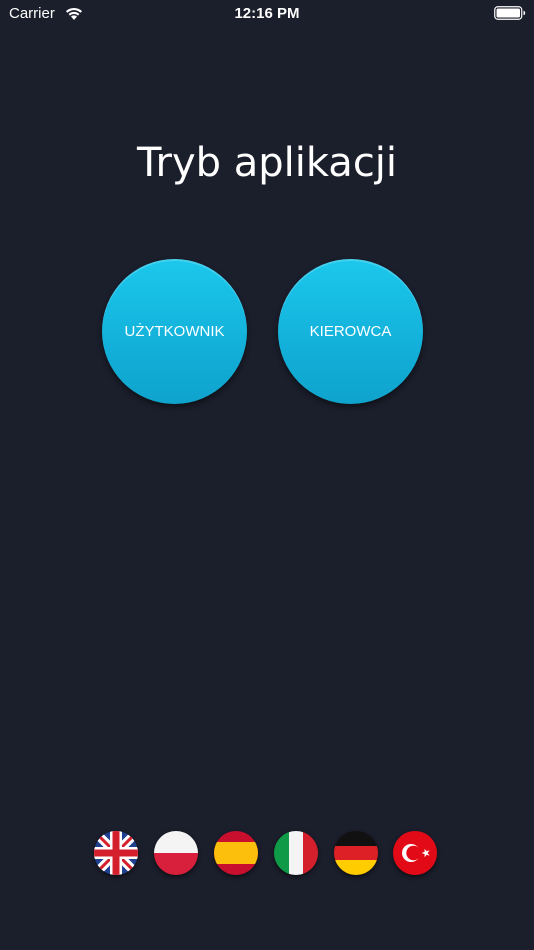  Describe the element at coordinates (116, 853) in the screenshot. I see `uk-flag-icon` at that location.